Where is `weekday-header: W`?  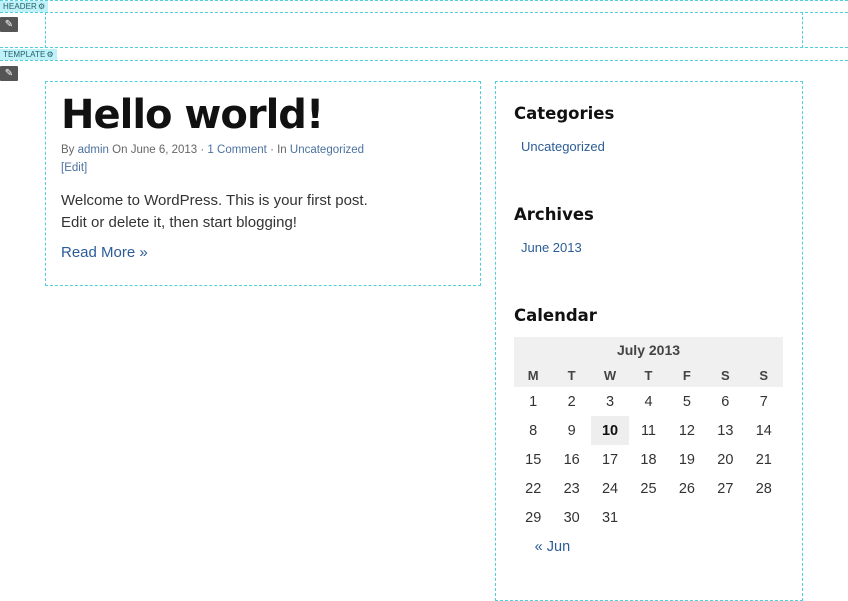
weekday-header: W is located at coordinates (610, 375).